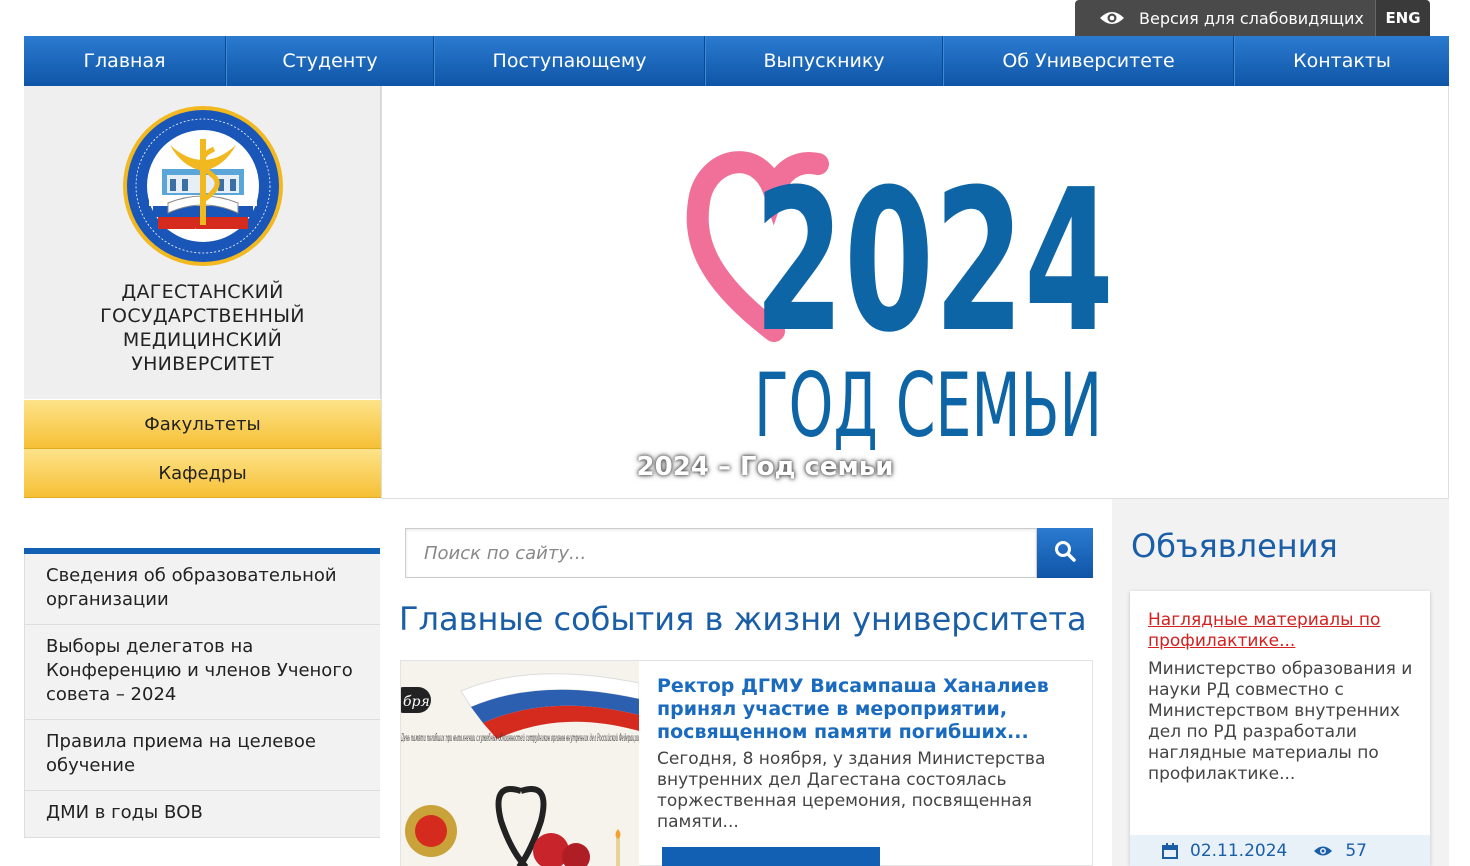 This screenshot has height=866, width=1470. What do you see at coordinates (416, 702) in the screenshot?
I see `svg-text: бря` at bounding box center [416, 702].